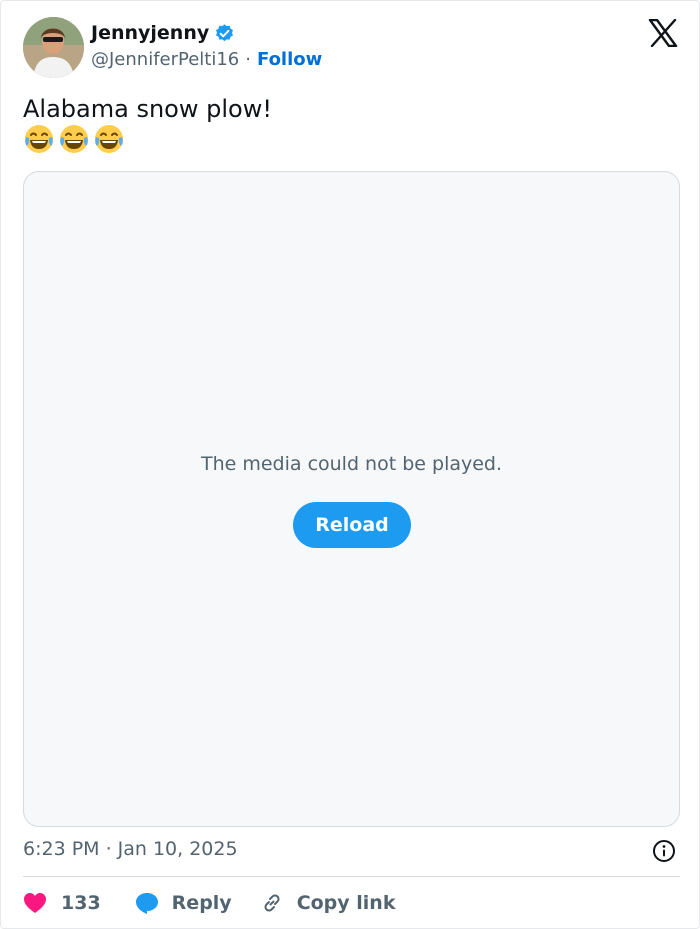 Image resolution: width=700 pixels, height=929 pixels. I want to click on tweet-timestamp: 6:23 PM · Jan 10, 2025, so click(130, 849).